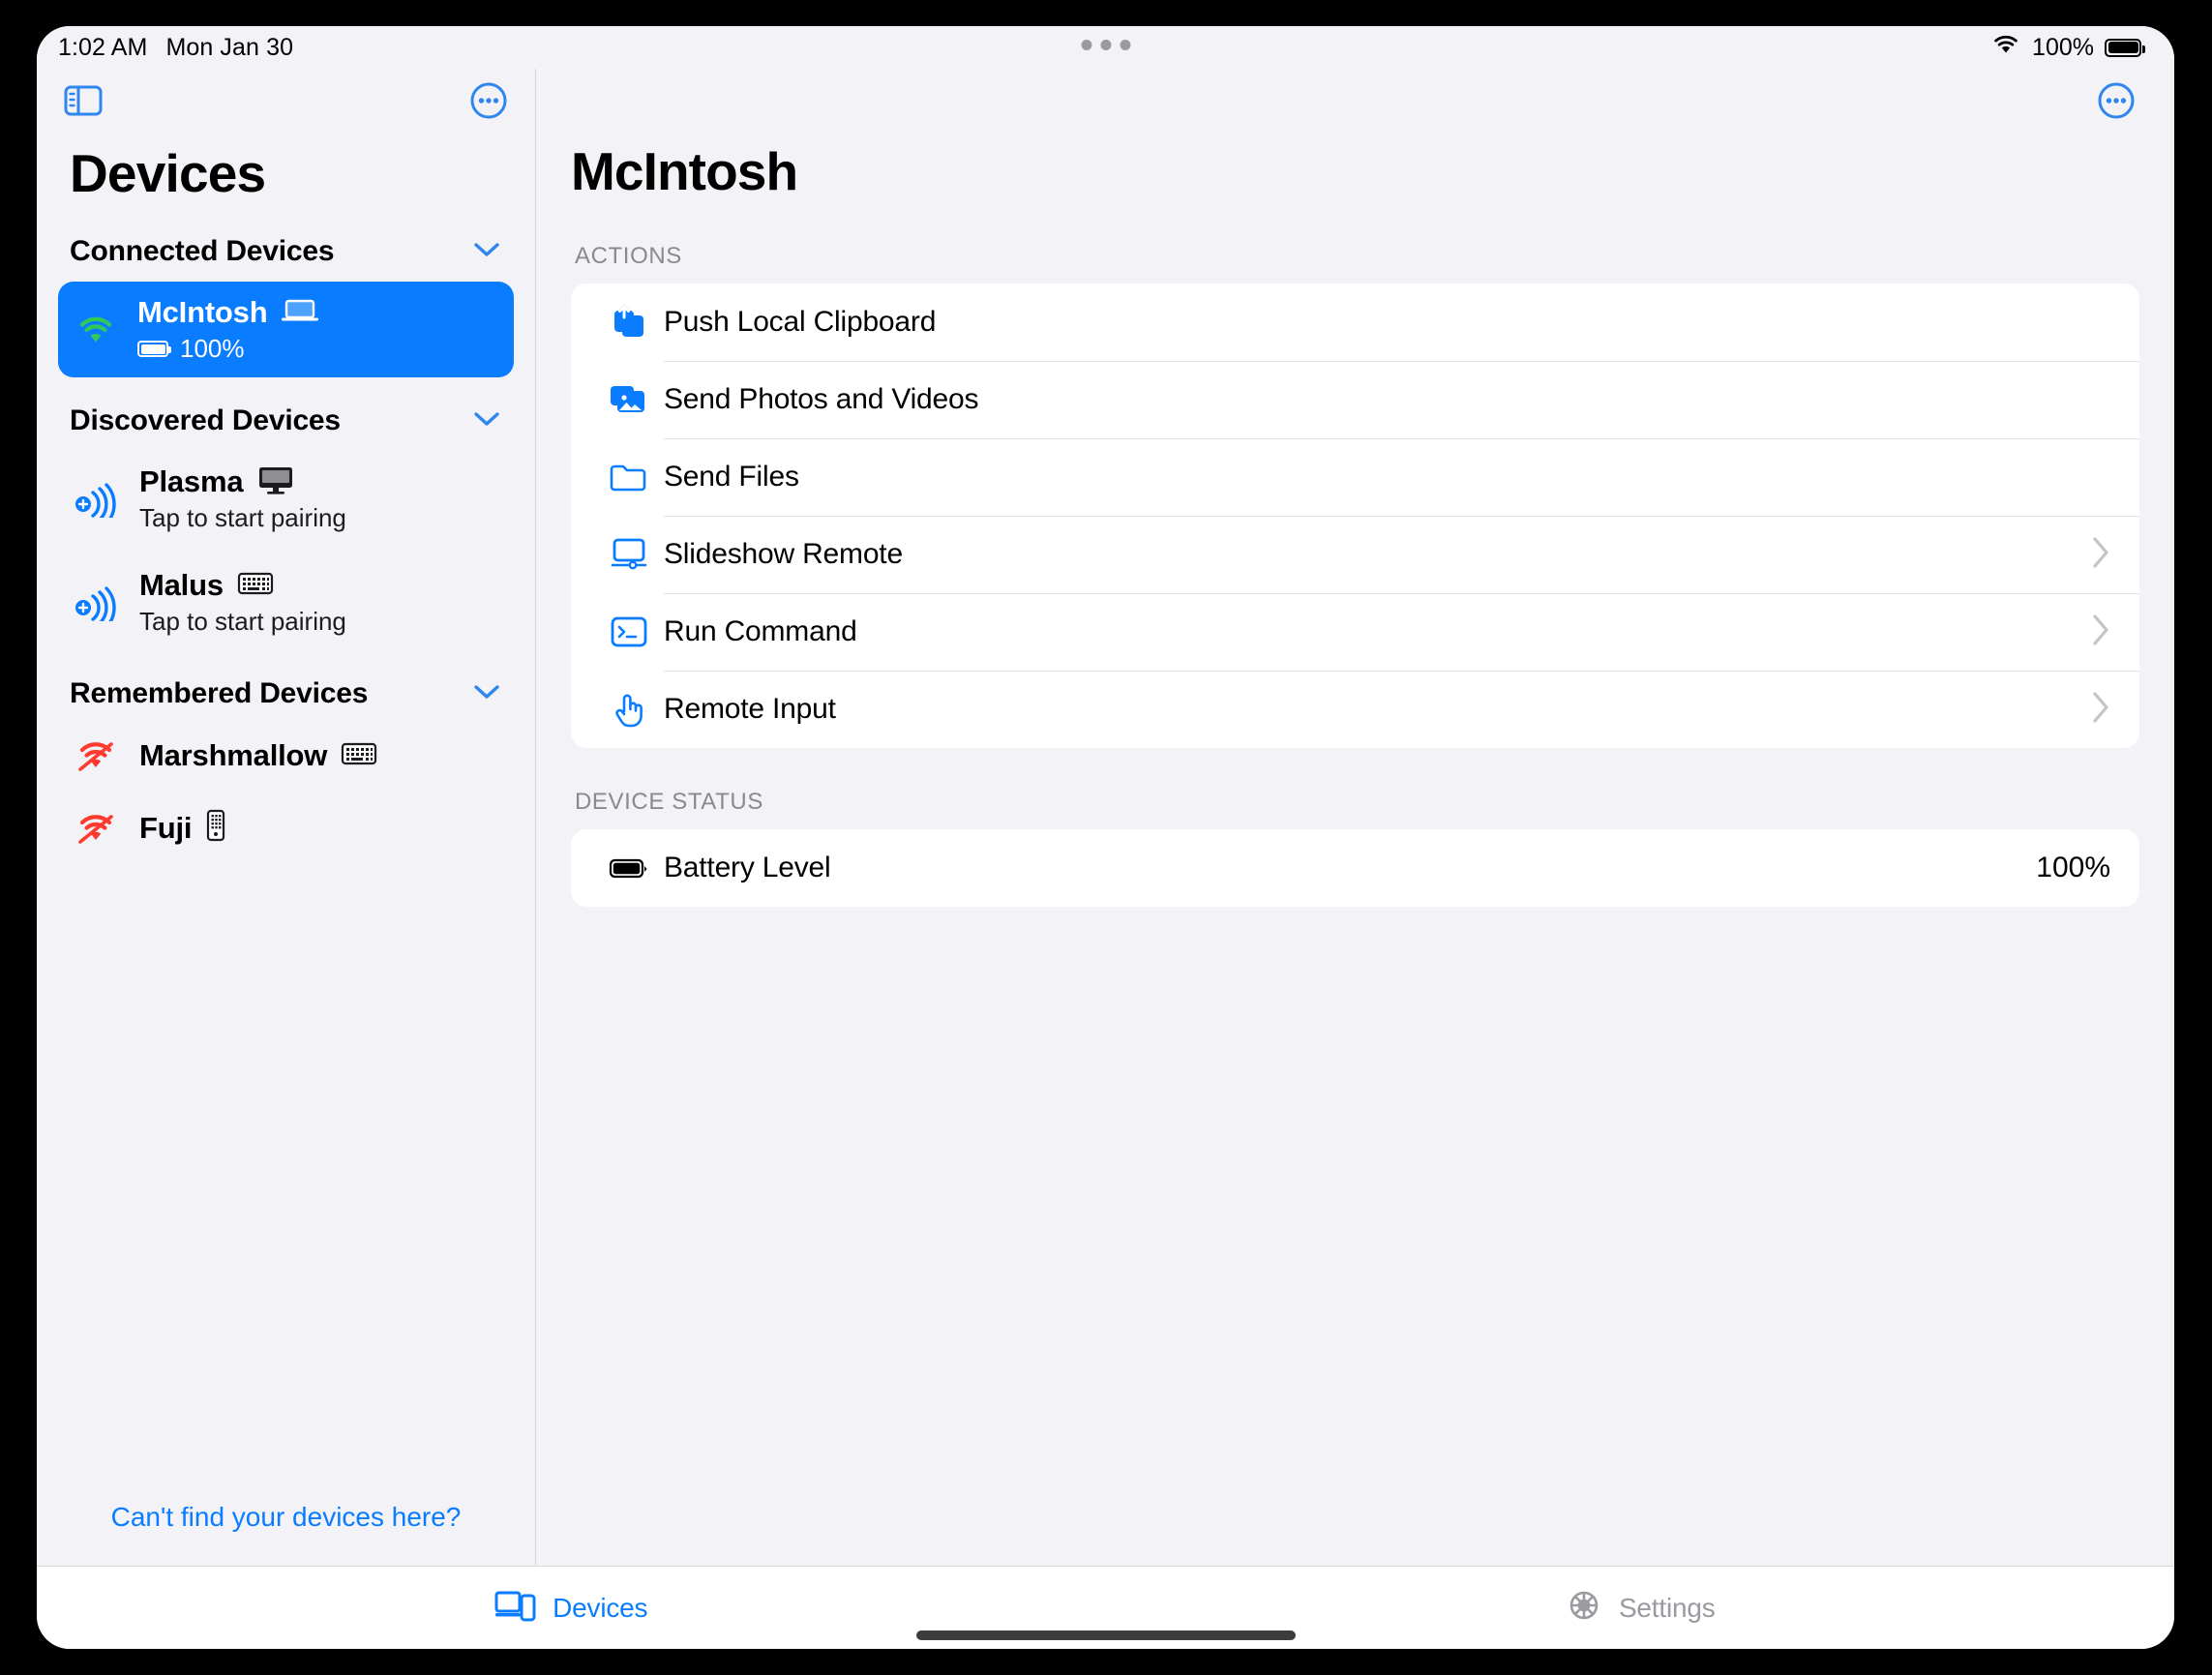 This screenshot has width=2212, height=1675. I want to click on action-label: Remote Input, so click(750, 709).